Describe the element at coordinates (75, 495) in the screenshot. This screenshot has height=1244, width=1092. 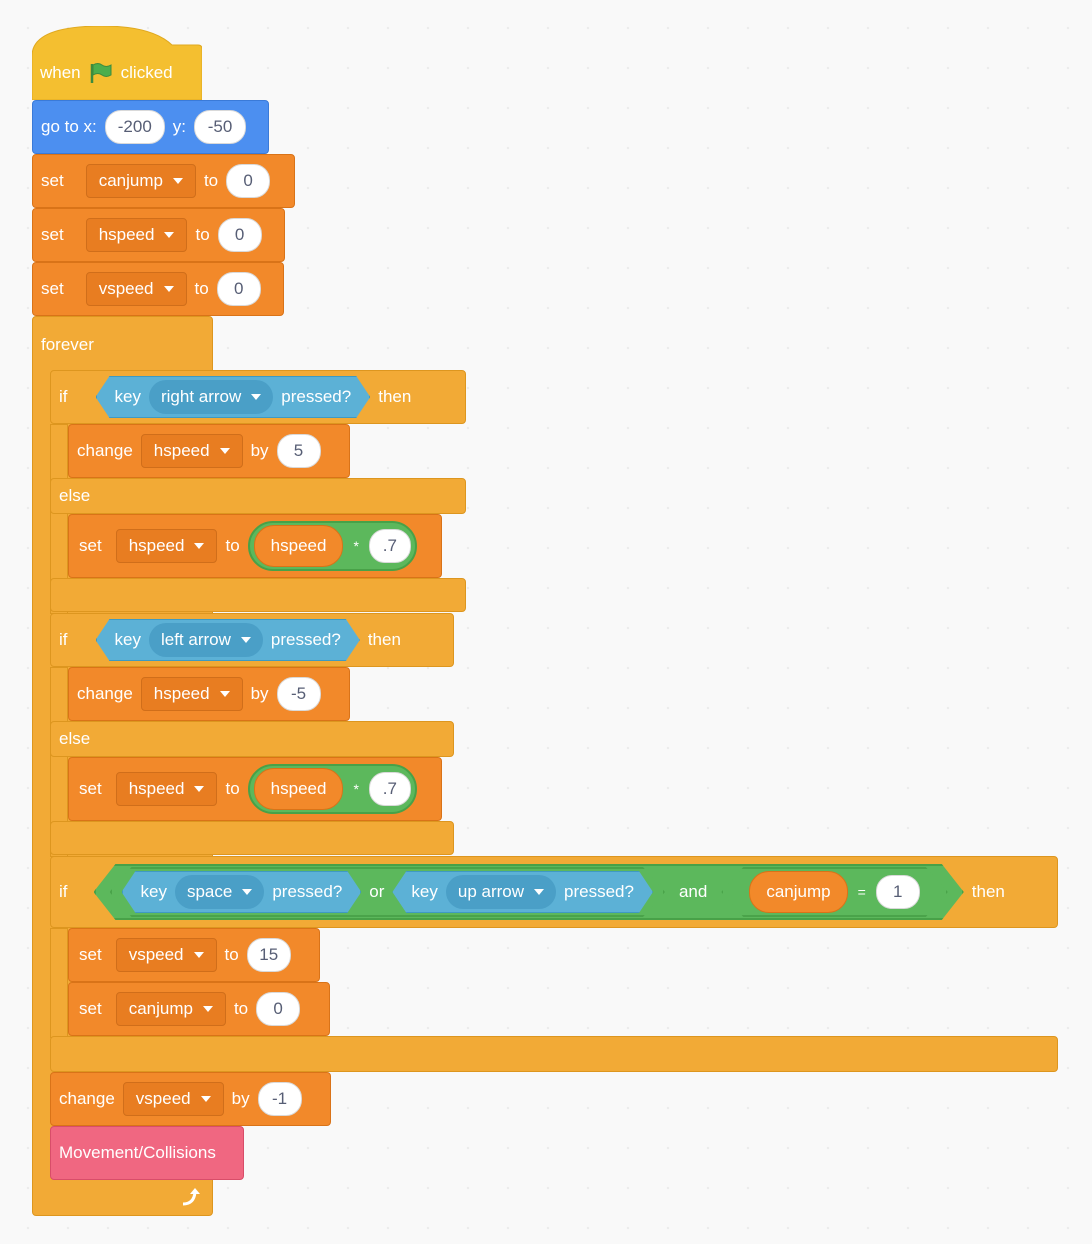
I see `else-label: else` at that location.